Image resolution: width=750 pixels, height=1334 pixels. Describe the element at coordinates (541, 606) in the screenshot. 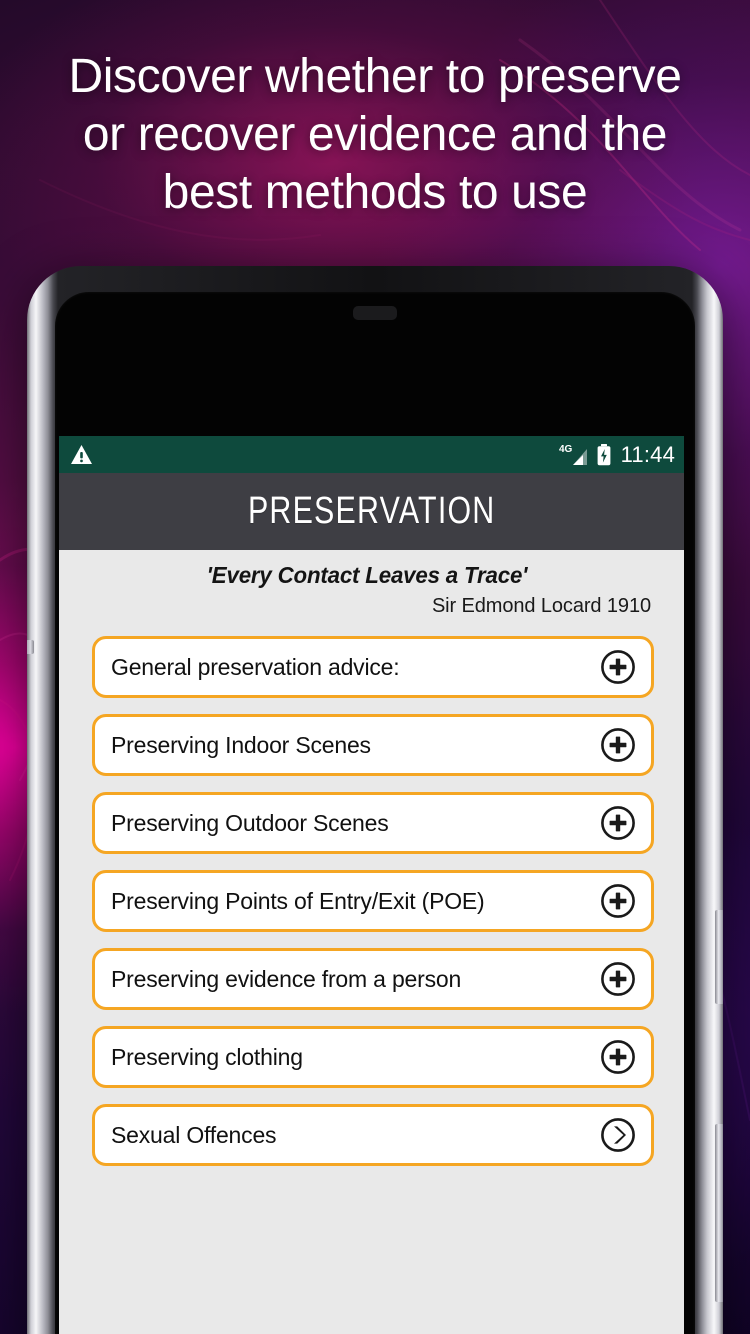

I see `quote-attribution: Sir Edmond Locard 1910` at that location.